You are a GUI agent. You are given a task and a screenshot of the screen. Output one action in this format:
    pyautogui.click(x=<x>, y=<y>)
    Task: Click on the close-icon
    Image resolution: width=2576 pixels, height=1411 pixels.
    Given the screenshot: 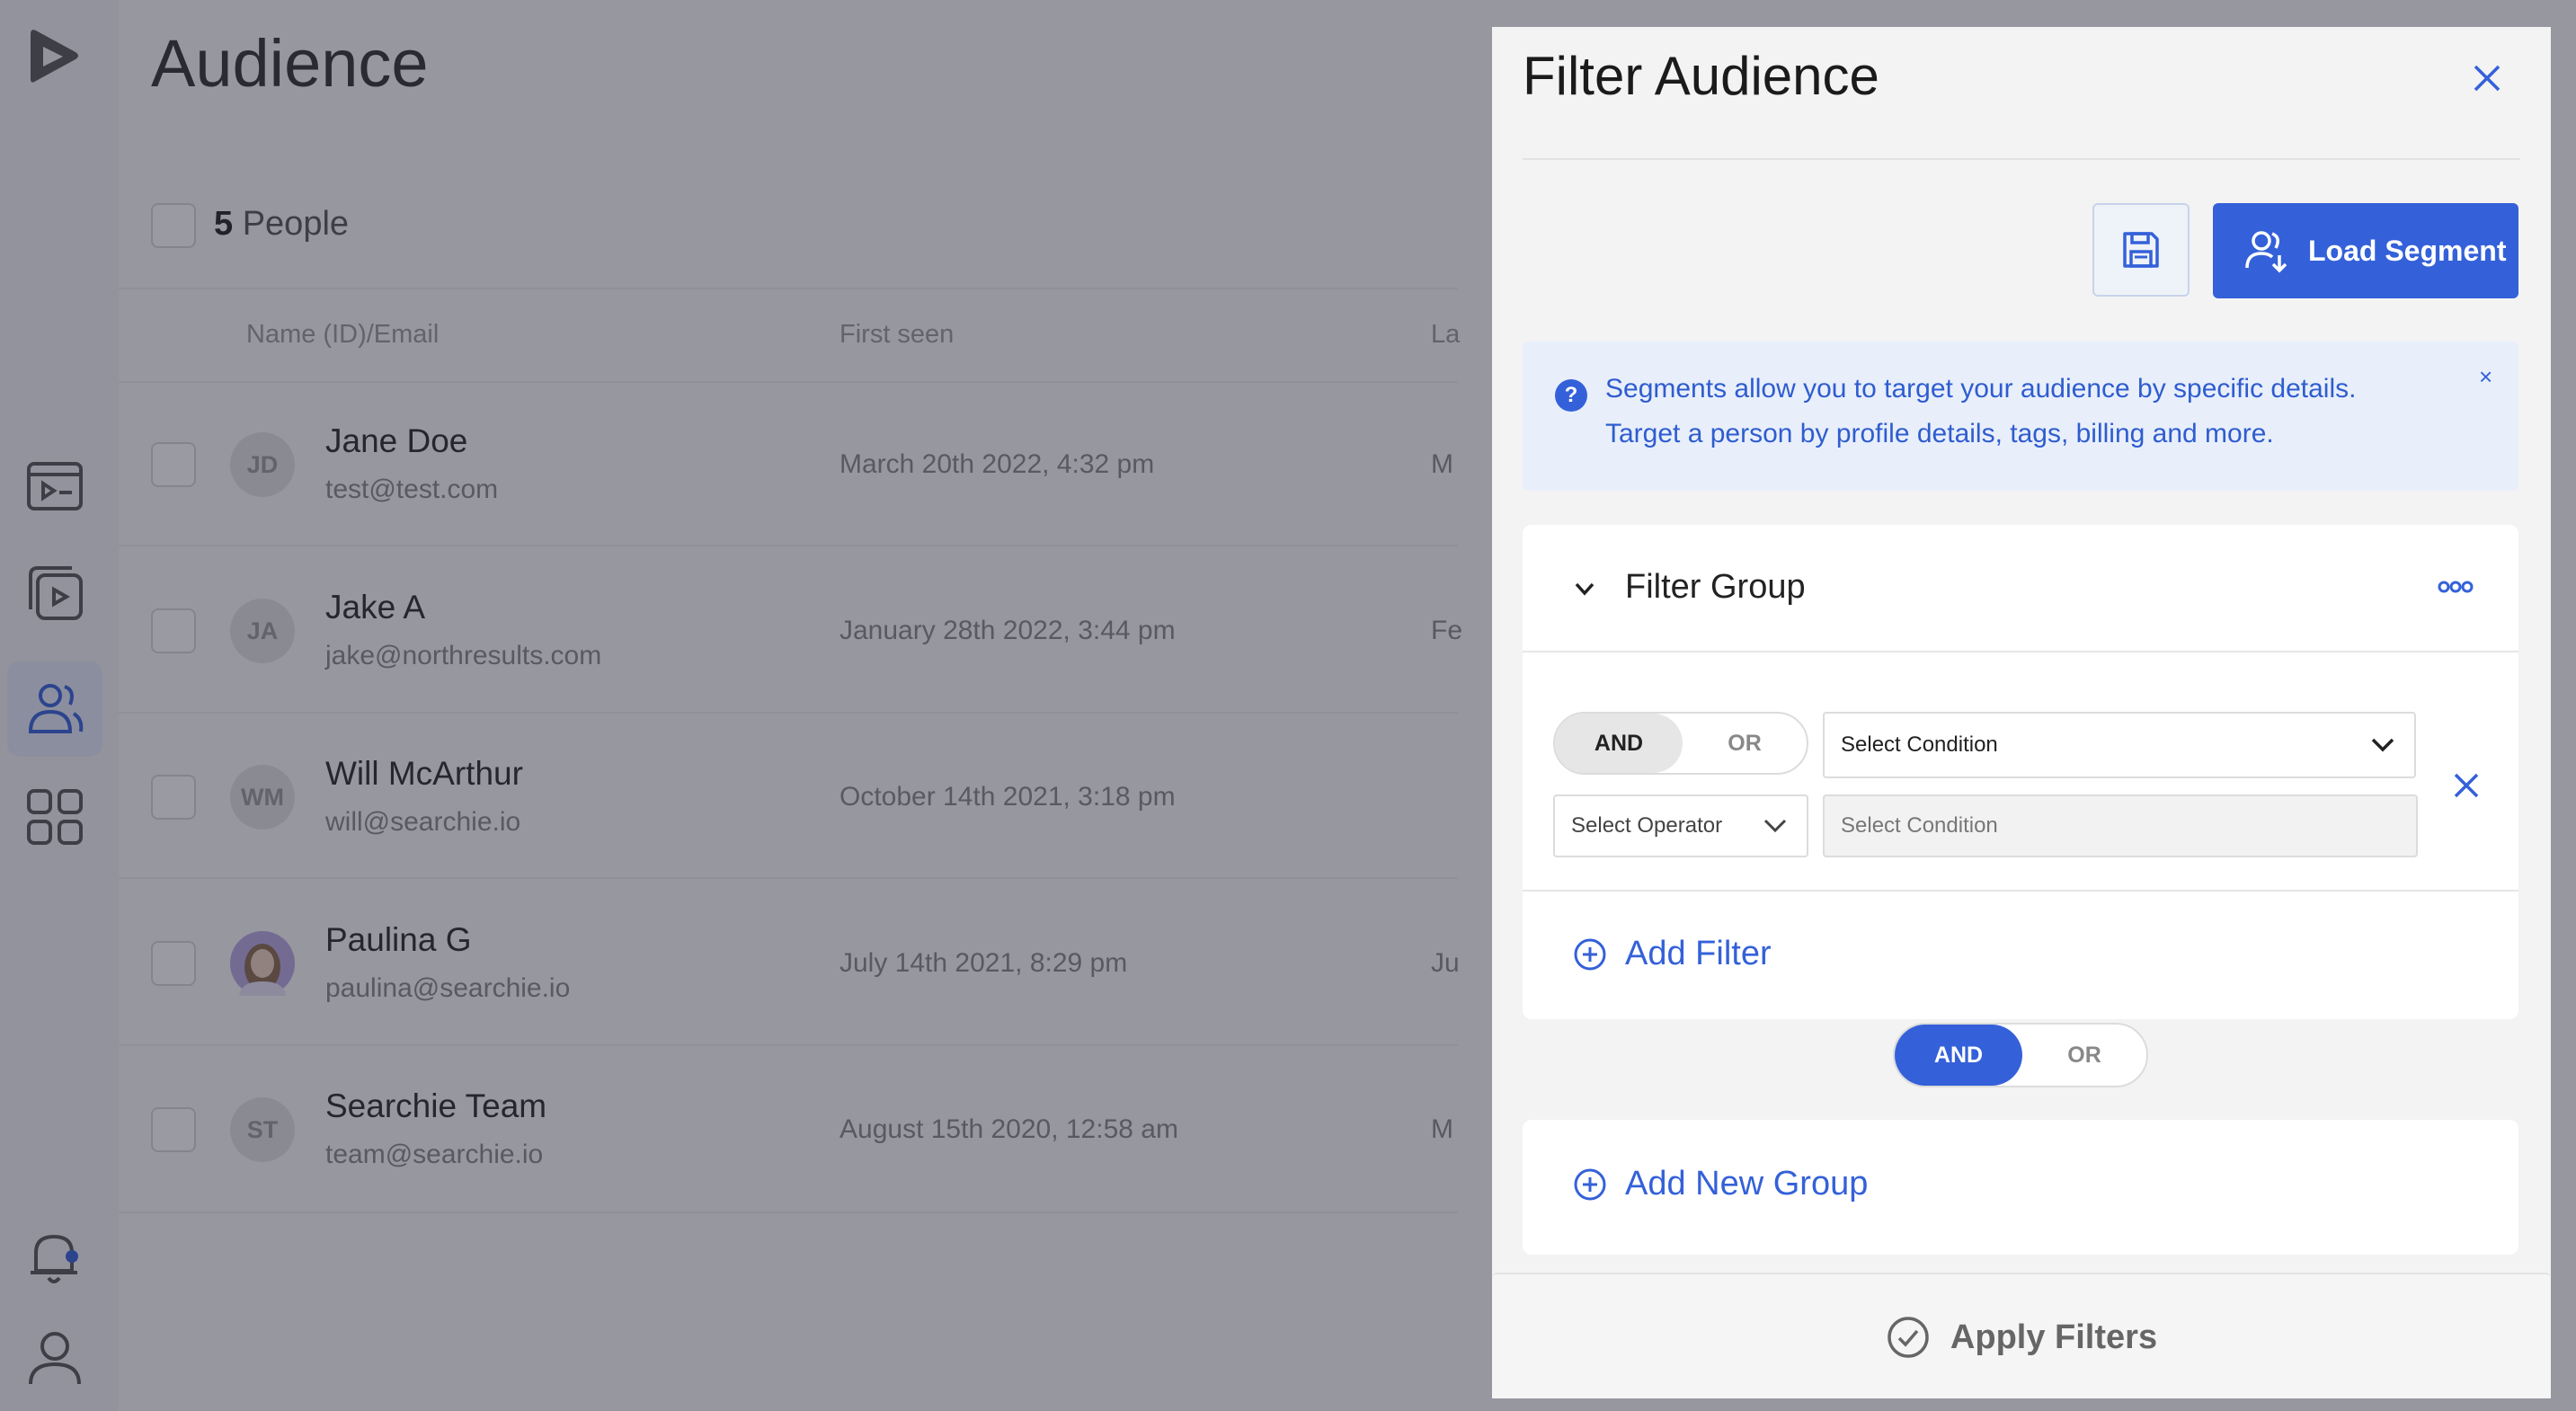 What is the action you would take?
    pyautogui.click(x=2487, y=78)
    